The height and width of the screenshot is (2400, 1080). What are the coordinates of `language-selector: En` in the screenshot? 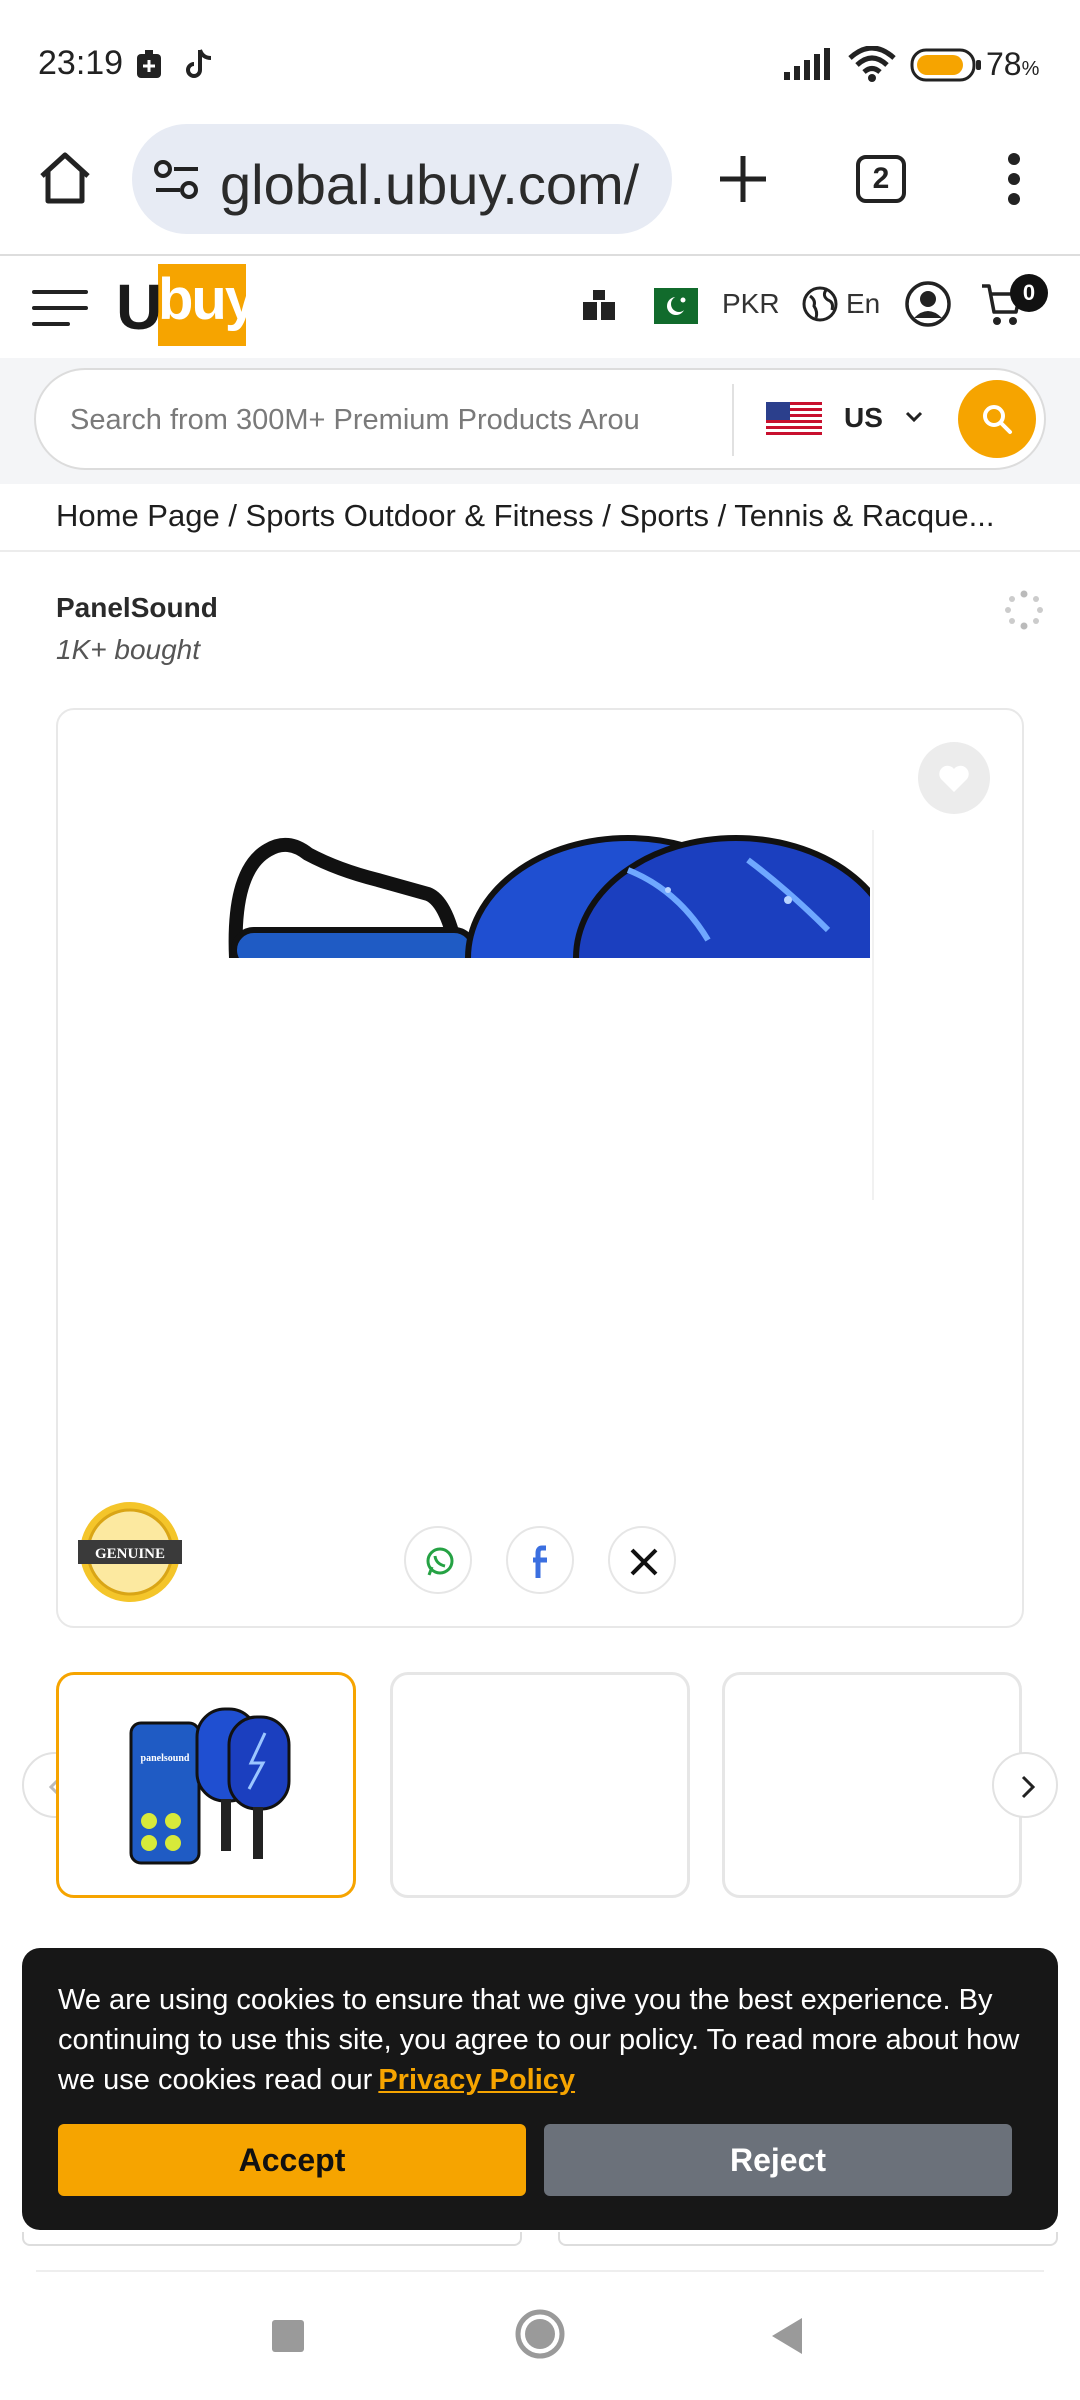 It's located at (863, 304).